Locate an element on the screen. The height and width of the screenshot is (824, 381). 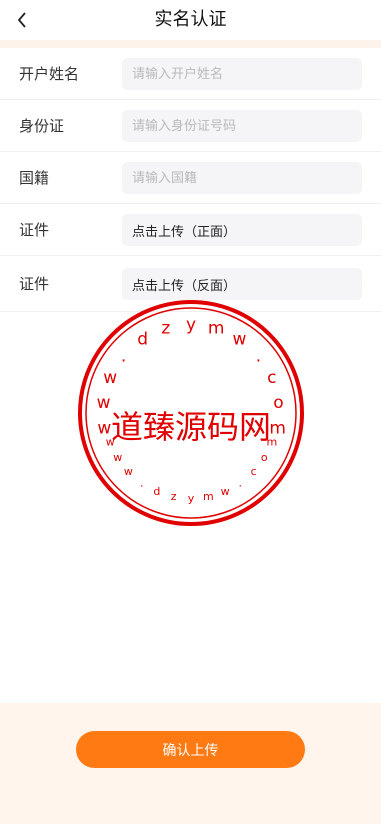
name-input is located at coordinates (242, 74).